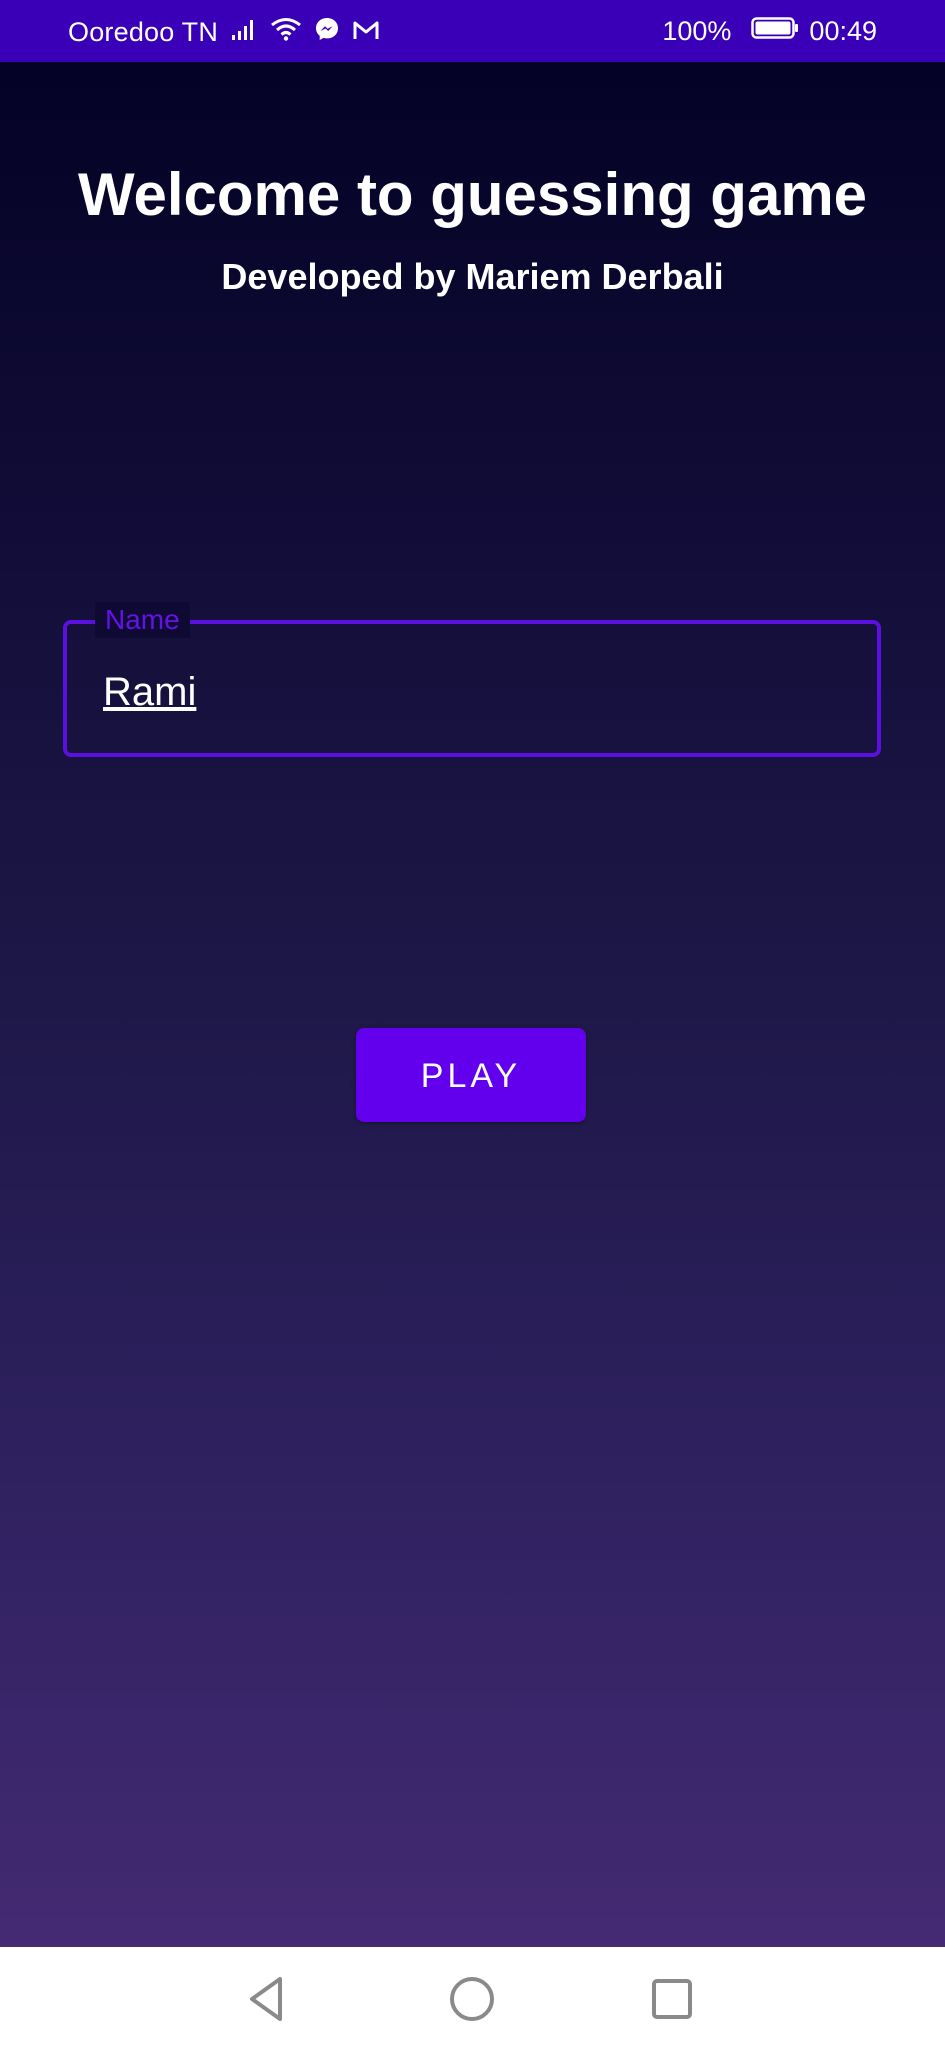 Image resolution: width=945 pixels, height=2048 pixels. Describe the element at coordinates (843, 31) in the screenshot. I see `clock: 00:49` at that location.